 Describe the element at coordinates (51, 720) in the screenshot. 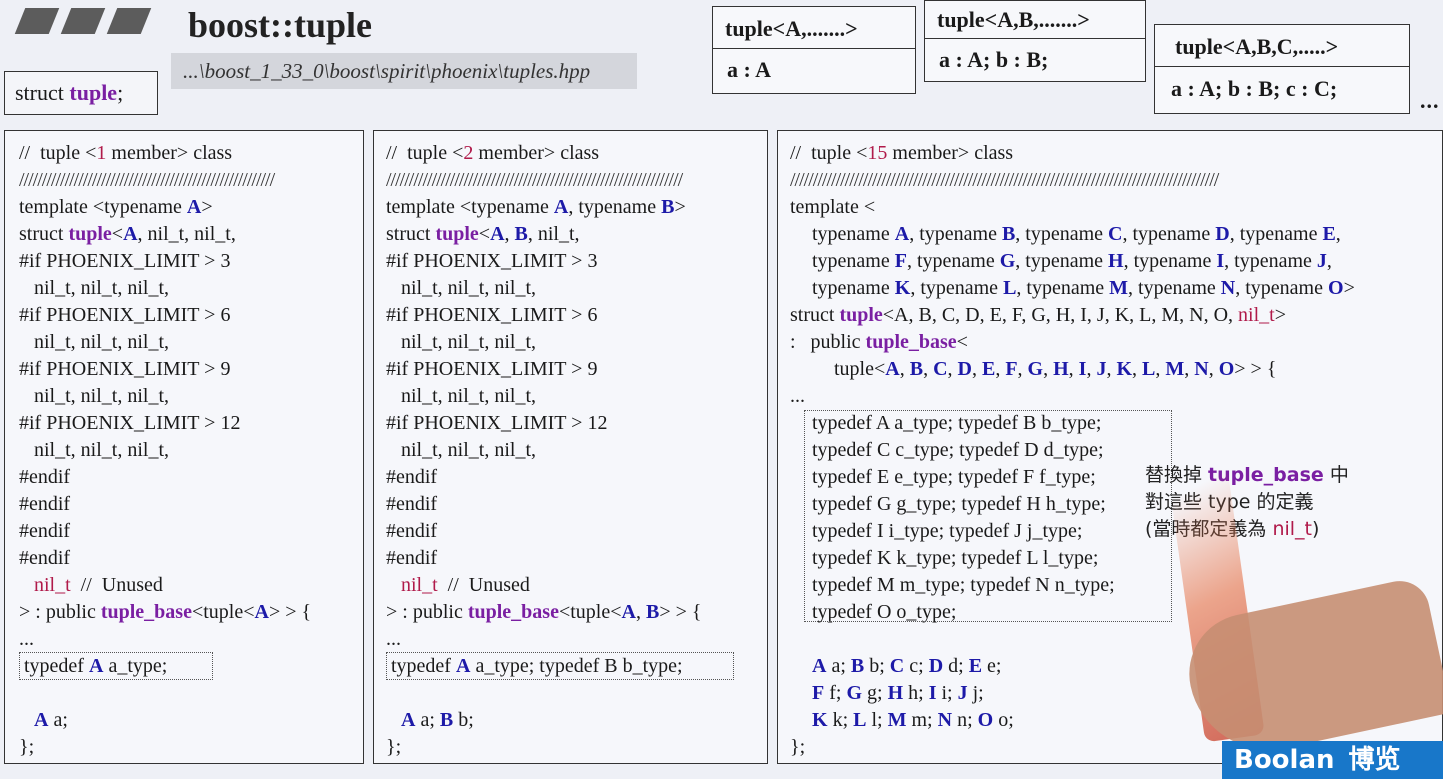

I see `code-member: A a;` at that location.